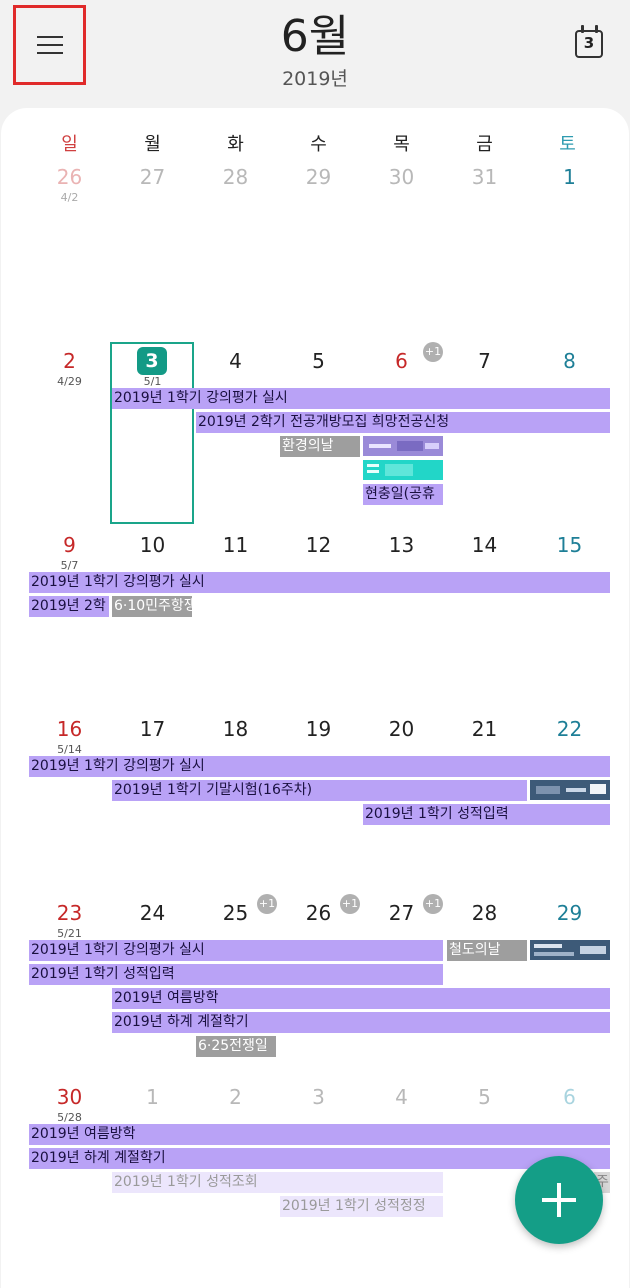 The image size is (630, 1288). Describe the element at coordinates (69, 729) in the screenshot. I see `date-cell: 16` at that location.